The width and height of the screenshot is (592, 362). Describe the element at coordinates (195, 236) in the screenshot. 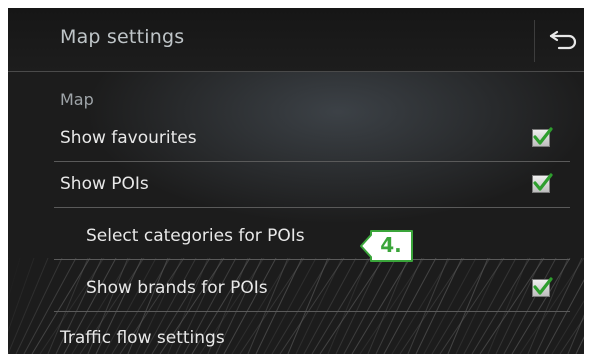

I see `row-label: Select categories for POIs` at that location.